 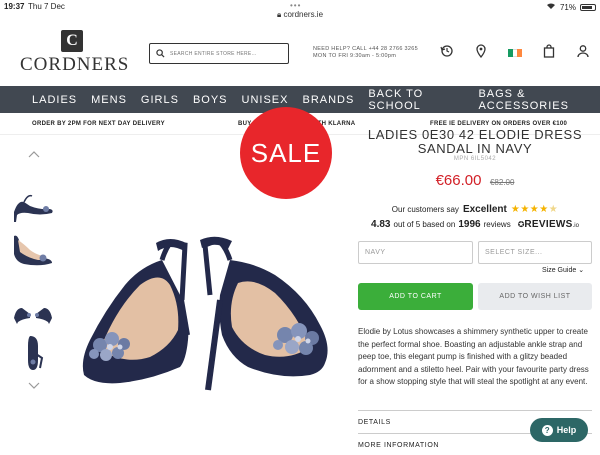 I want to click on help-button: ? Help, so click(x=559, y=430).